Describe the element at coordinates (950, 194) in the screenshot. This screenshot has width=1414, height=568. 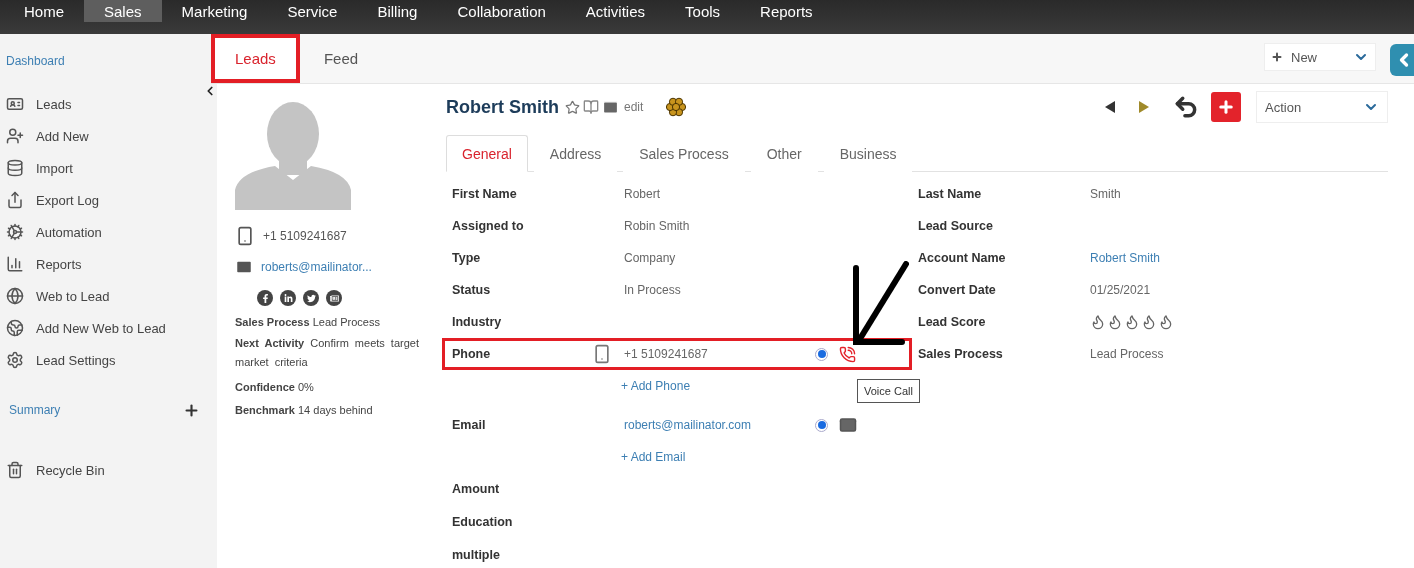
I see `field-label: Last Name` at that location.